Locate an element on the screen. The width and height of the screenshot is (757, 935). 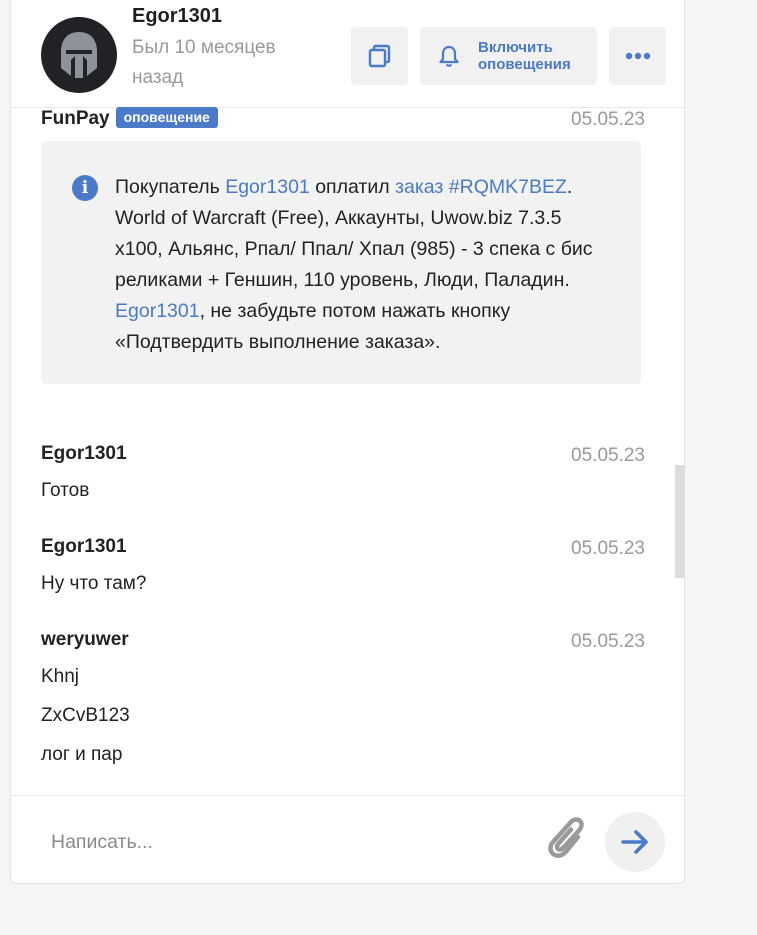
scrollbar-thumb is located at coordinates (680, 521).